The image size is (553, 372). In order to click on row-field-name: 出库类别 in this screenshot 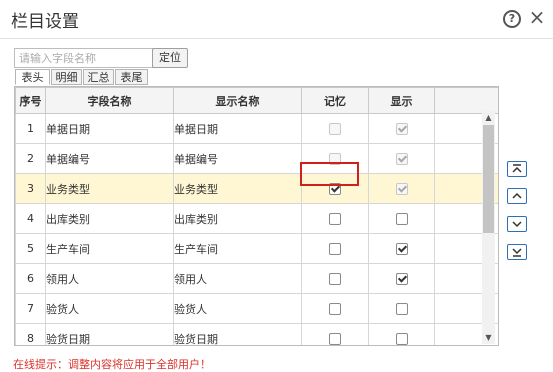, I will do `click(109, 218)`.